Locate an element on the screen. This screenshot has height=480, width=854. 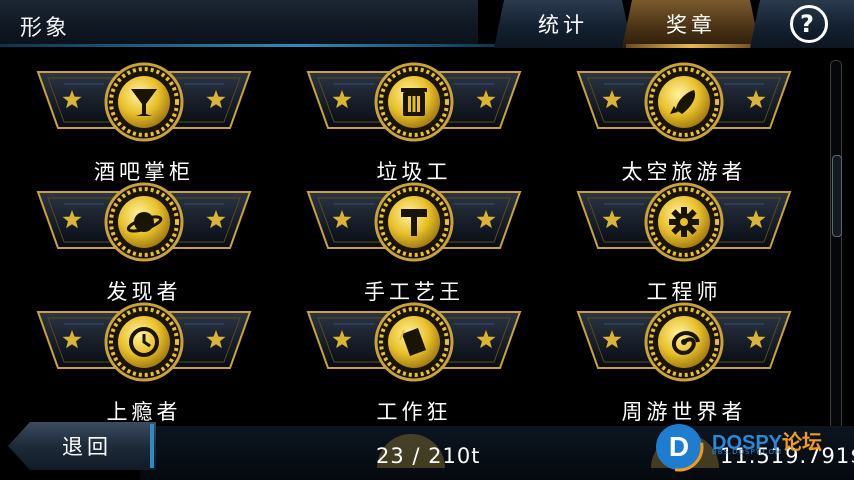
medal-item: 工程师 is located at coordinates (684, 243).